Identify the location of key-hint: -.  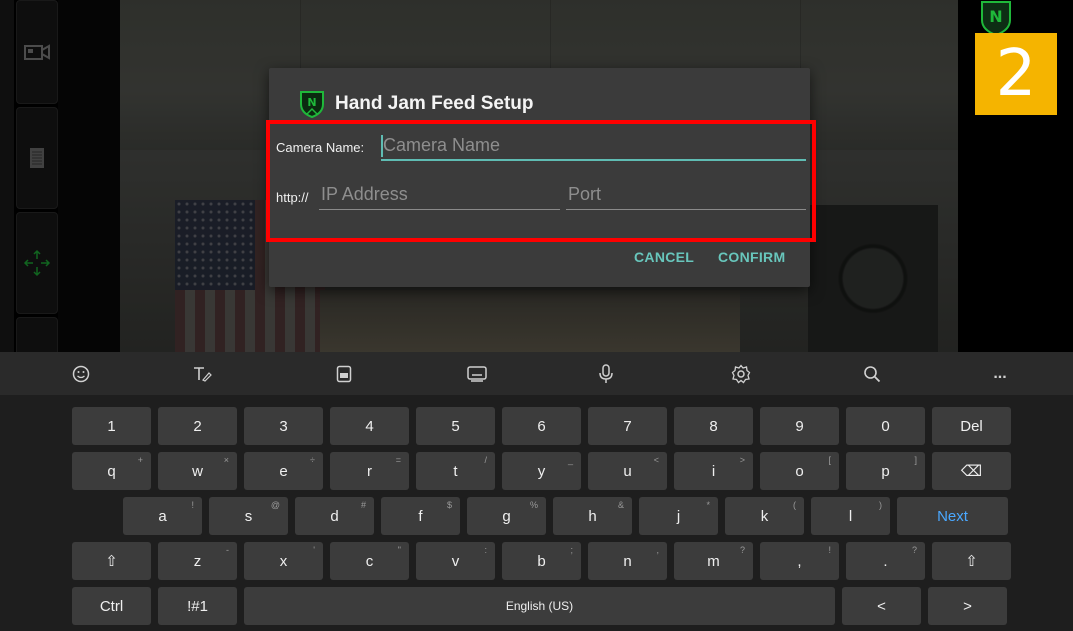
(227, 550).